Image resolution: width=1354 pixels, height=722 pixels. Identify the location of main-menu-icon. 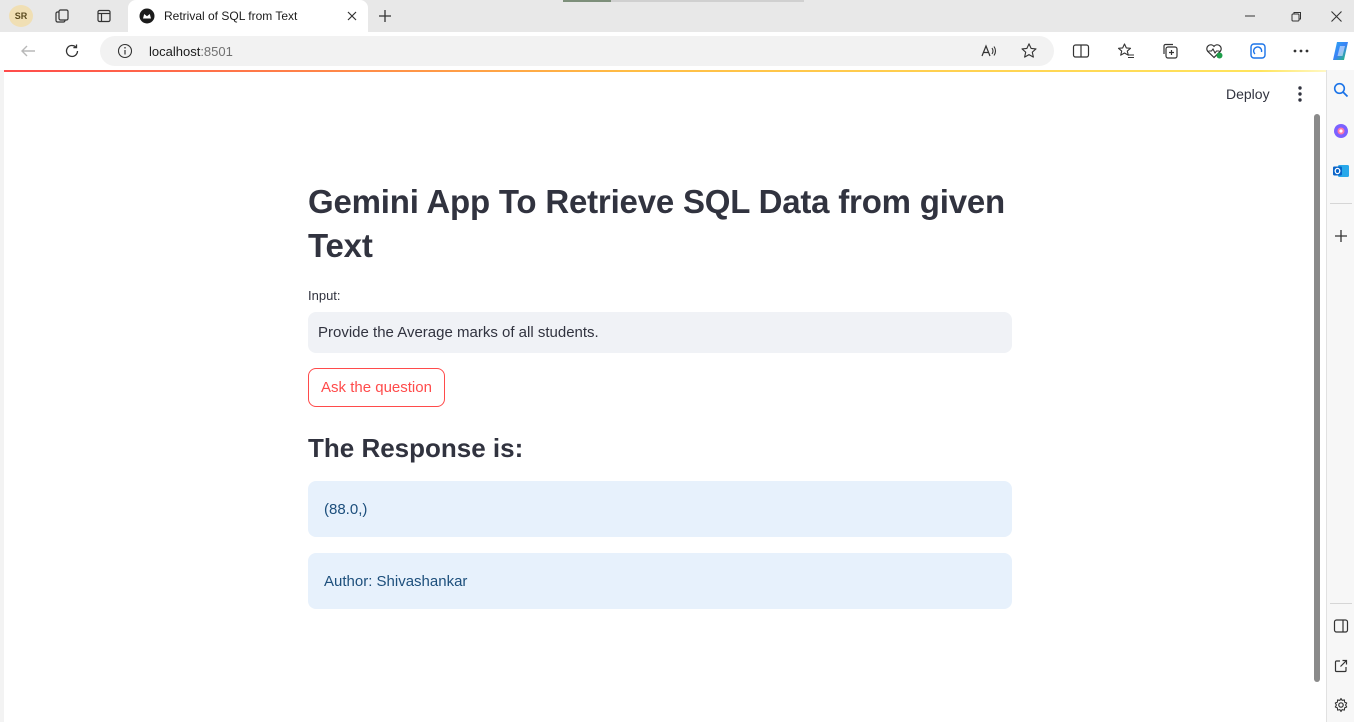
(1300, 94).